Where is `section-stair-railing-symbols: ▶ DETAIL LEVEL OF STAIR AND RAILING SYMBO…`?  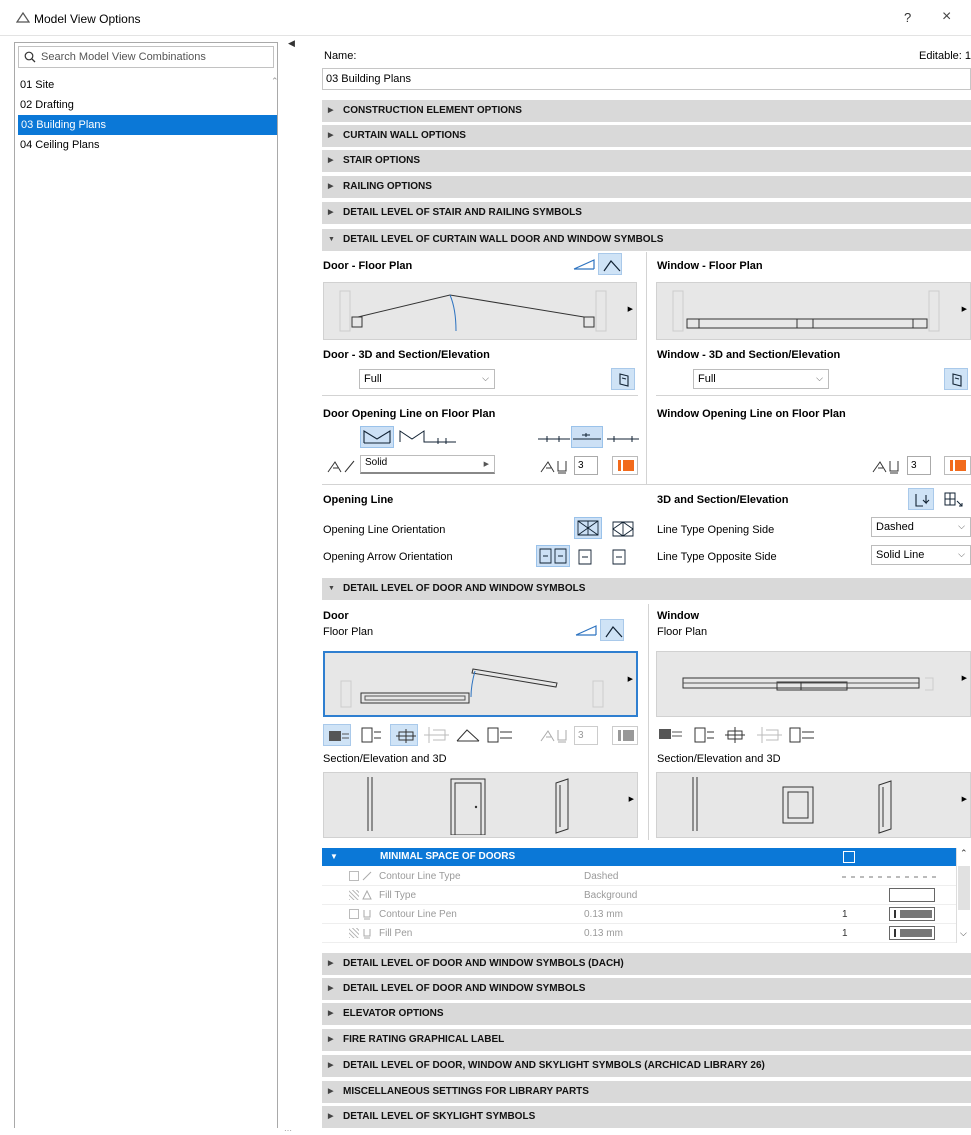
section-stair-railing-symbols: ▶ DETAIL LEVEL OF STAIR AND RAILING SYMBO… is located at coordinates (646, 213).